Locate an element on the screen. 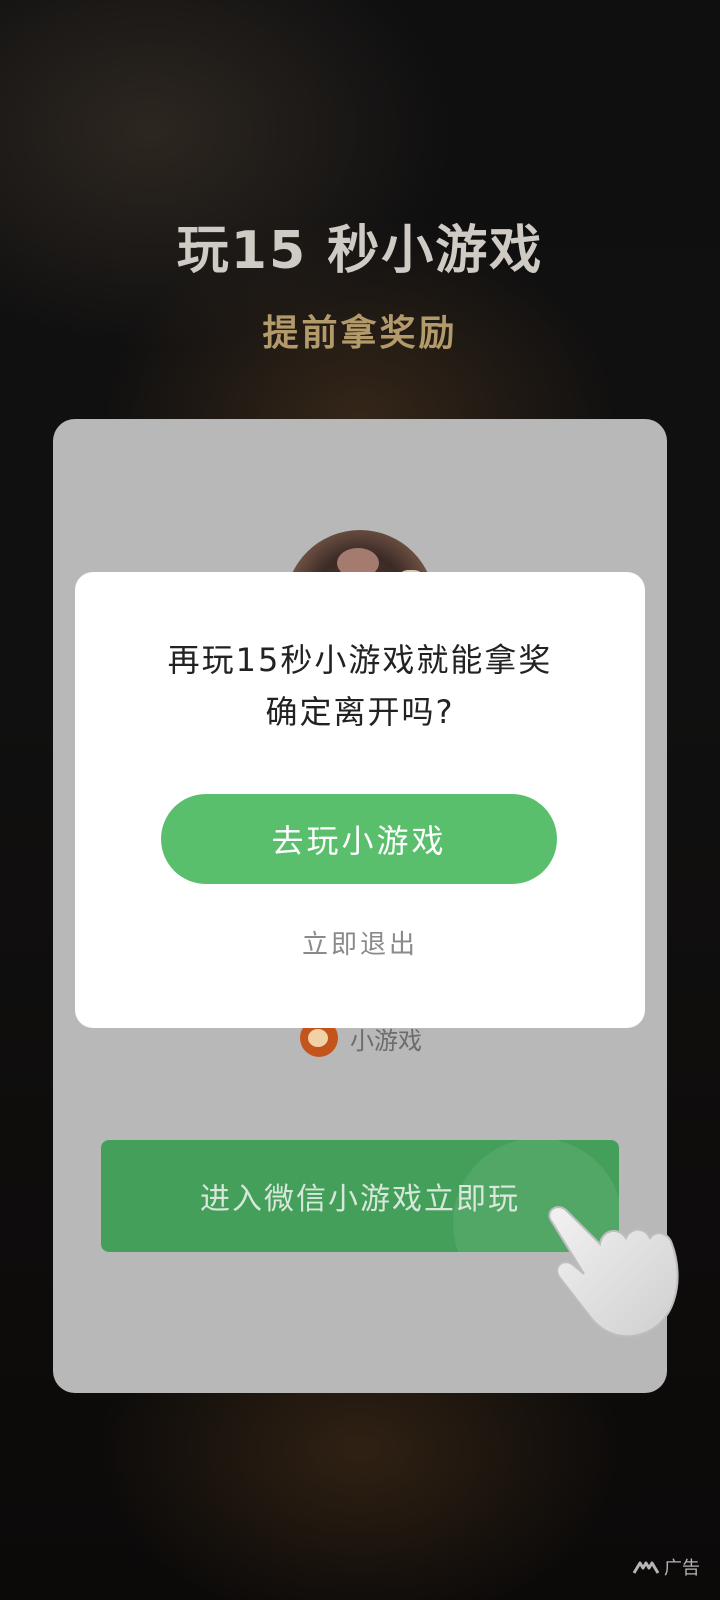 This screenshot has height=1600, width=720. page-subtitle: 提前拿奖励 is located at coordinates (360, 333).